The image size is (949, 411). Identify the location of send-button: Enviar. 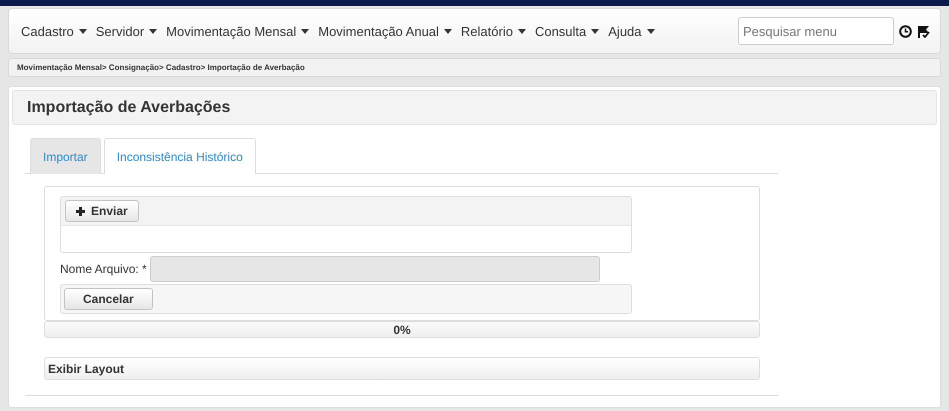
(102, 211).